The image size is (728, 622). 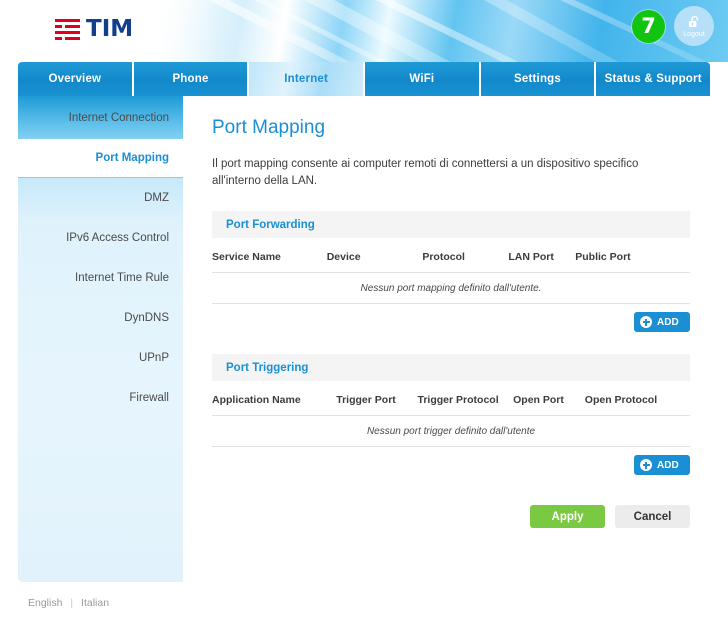 What do you see at coordinates (149, 398) in the screenshot?
I see `sidebar-item-label: Firewall` at bounding box center [149, 398].